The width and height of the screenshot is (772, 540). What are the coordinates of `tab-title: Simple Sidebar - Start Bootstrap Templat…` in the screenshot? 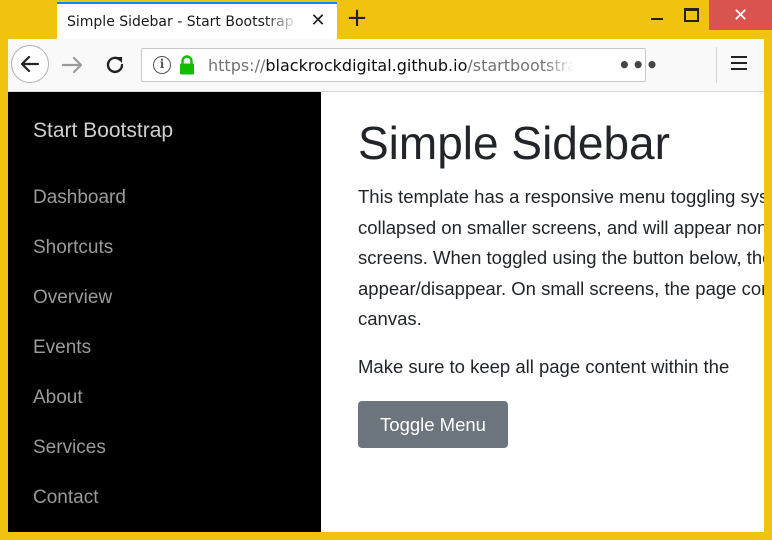 It's located at (183, 21).